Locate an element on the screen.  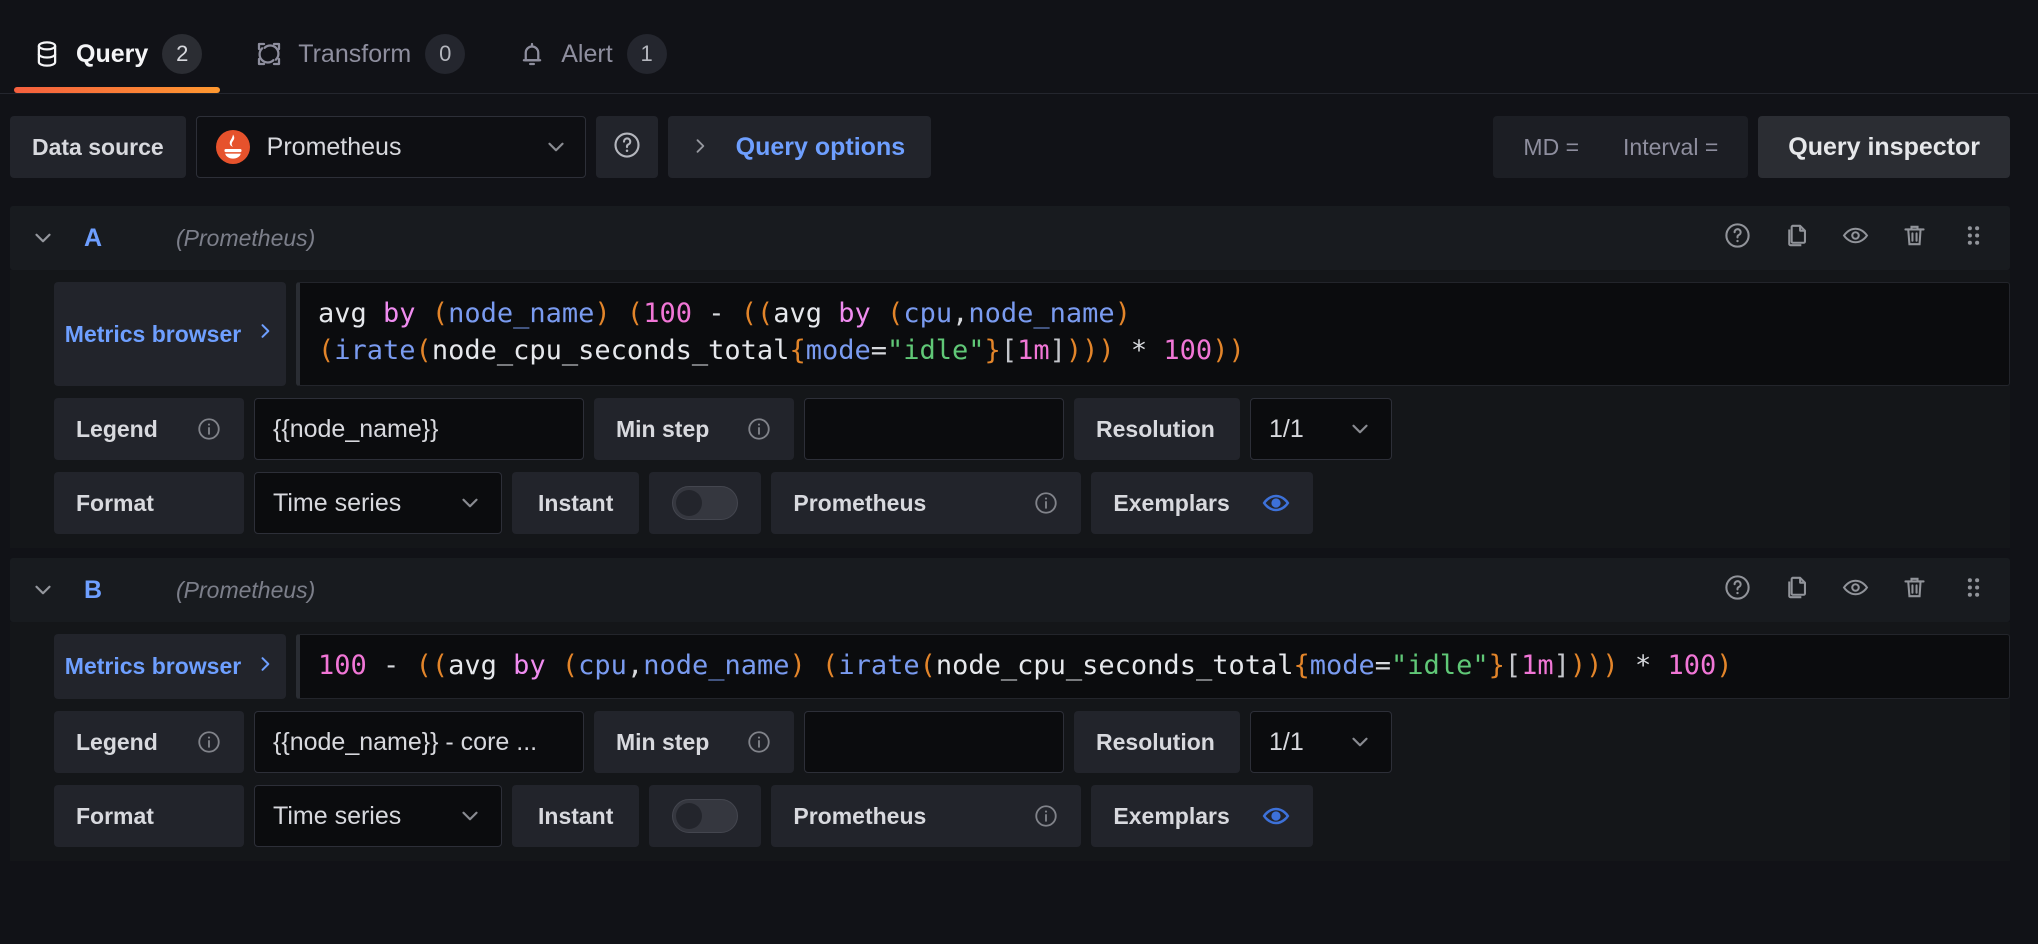
instant-label-a: Instant is located at coordinates (576, 503).